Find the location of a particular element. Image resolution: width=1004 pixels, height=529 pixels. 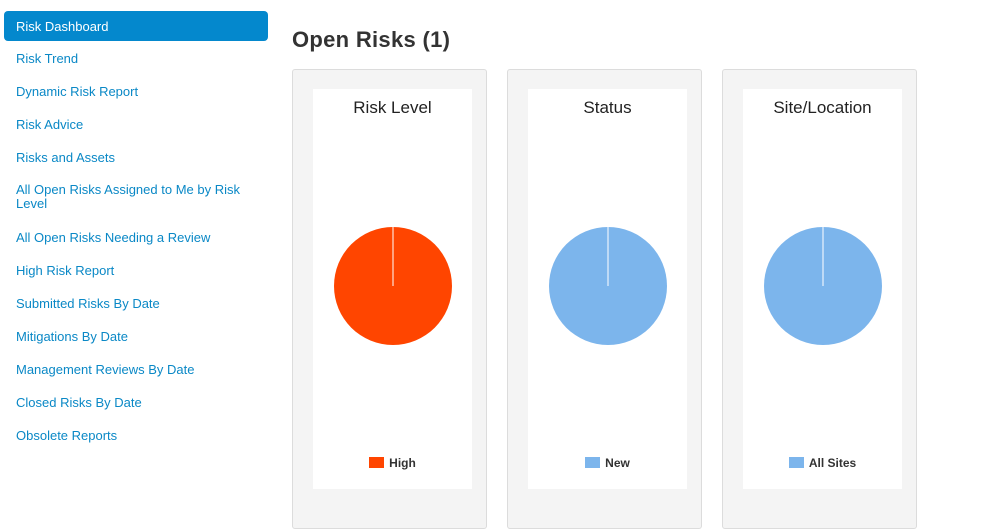

sidebar-item-open-risks-needing-review: All Open Risks Needing a Review is located at coordinates (136, 238).